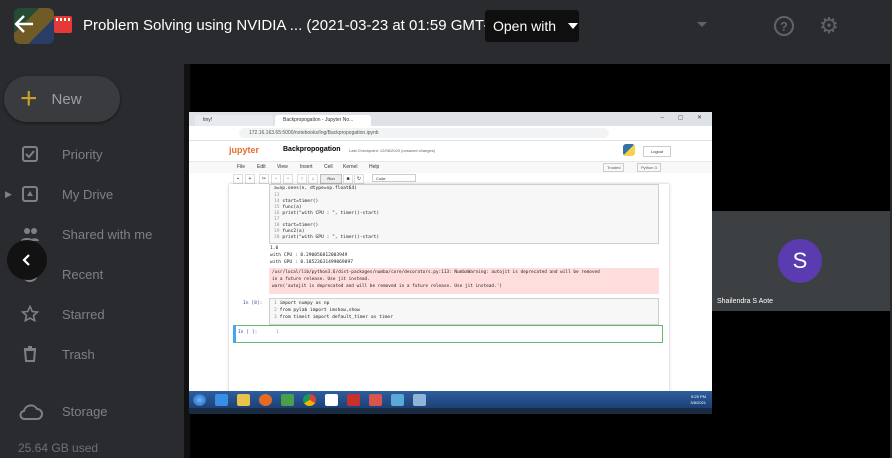 The width and height of the screenshot is (892, 458). I want to click on caret-down-icon, so click(573, 26).